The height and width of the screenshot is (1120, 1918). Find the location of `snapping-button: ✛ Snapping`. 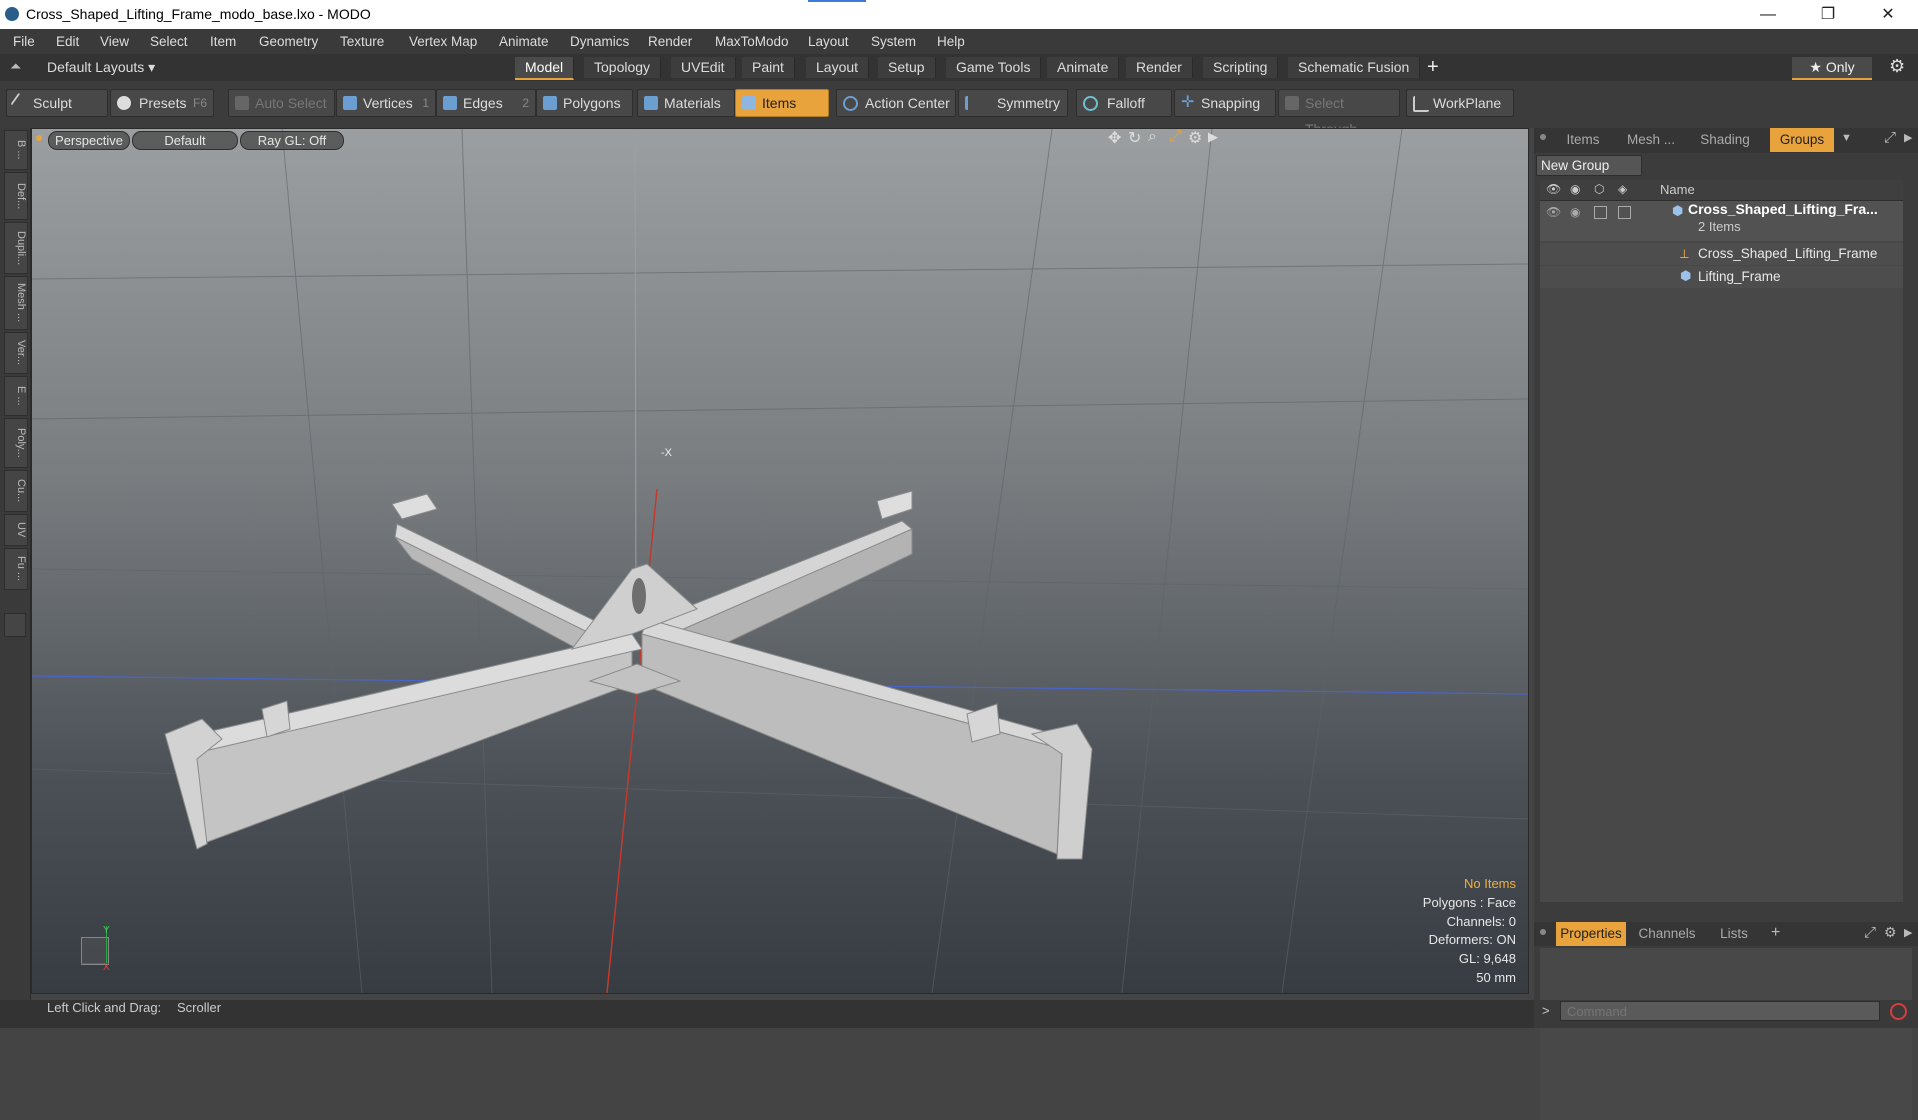

snapping-button: ✛ Snapping is located at coordinates (1225, 103).